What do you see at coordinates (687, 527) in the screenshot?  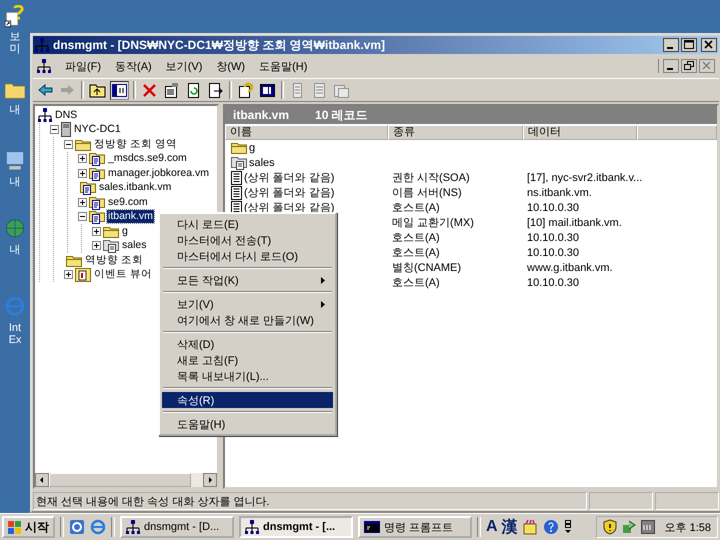 I see `clock: 오후 1:58` at bounding box center [687, 527].